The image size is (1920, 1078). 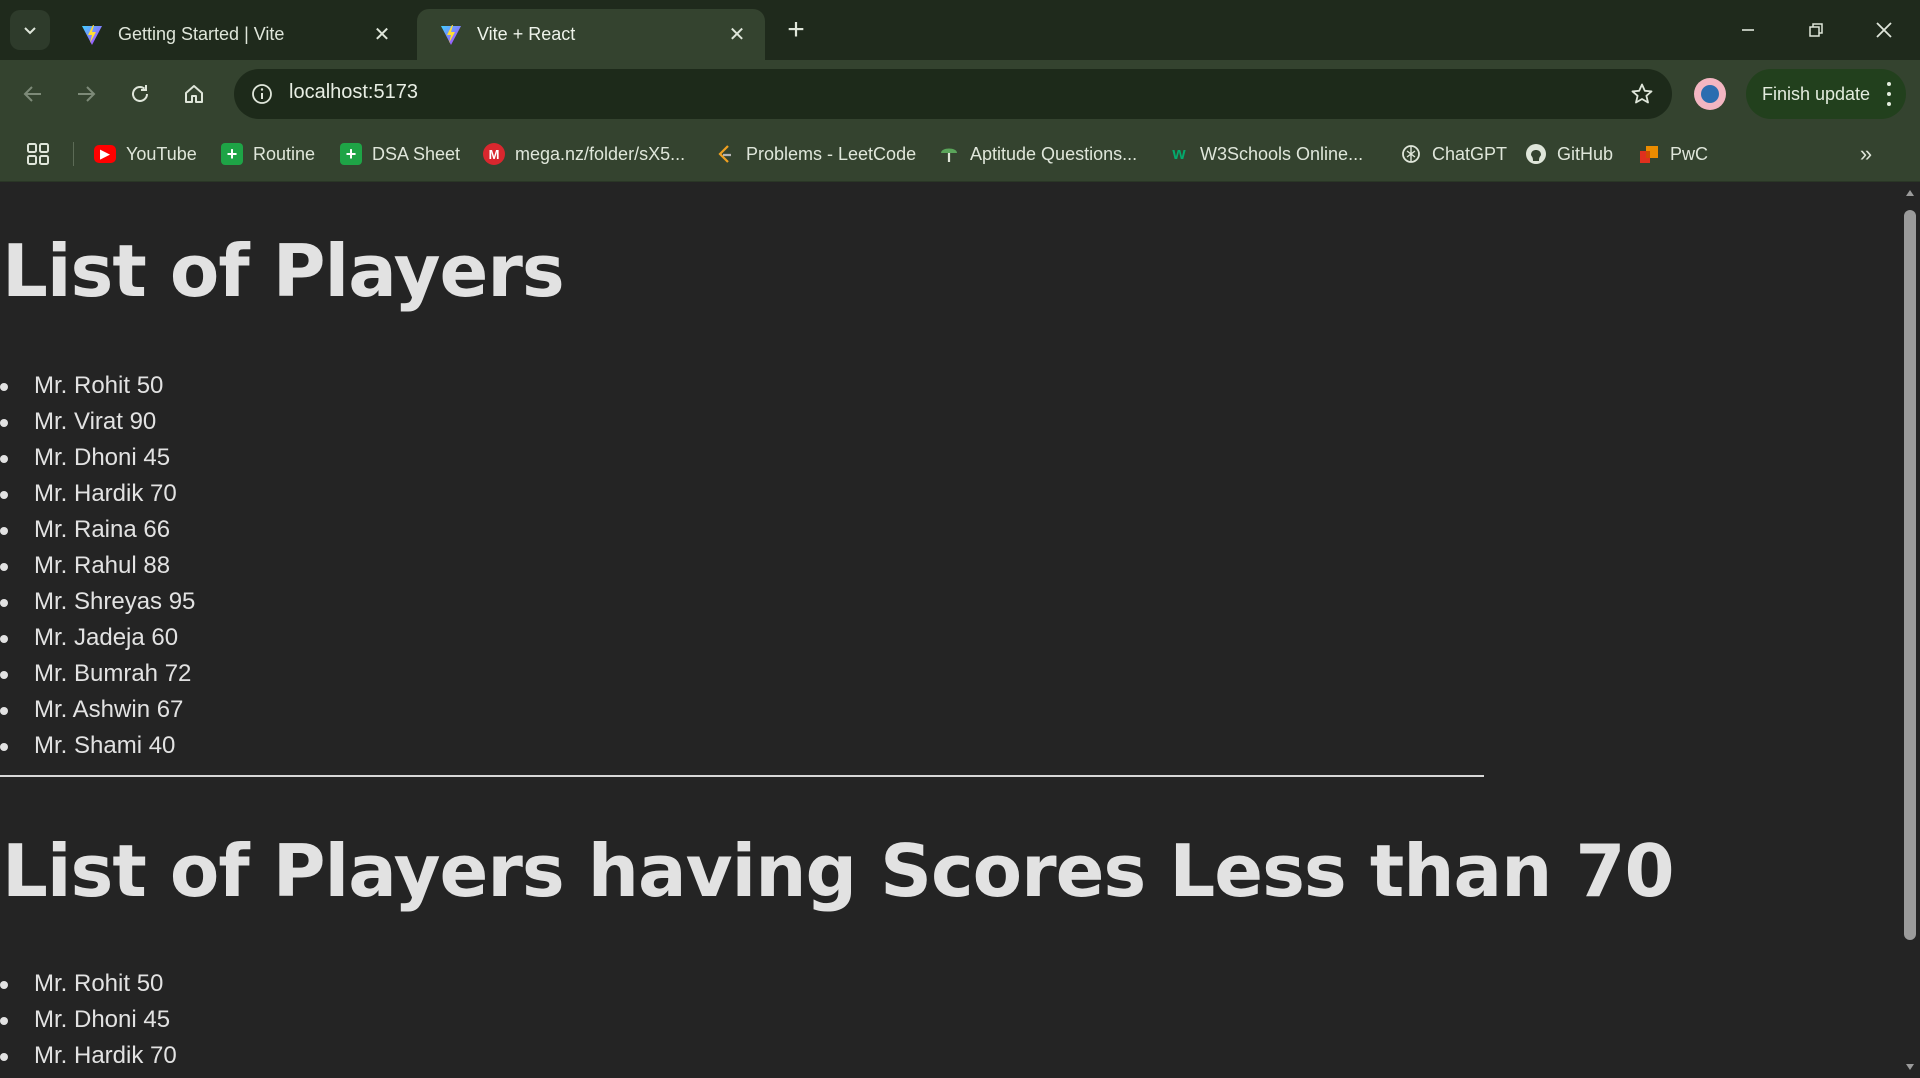 What do you see at coordinates (38, 154) in the screenshot?
I see `apps-grid-icon` at bounding box center [38, 154].